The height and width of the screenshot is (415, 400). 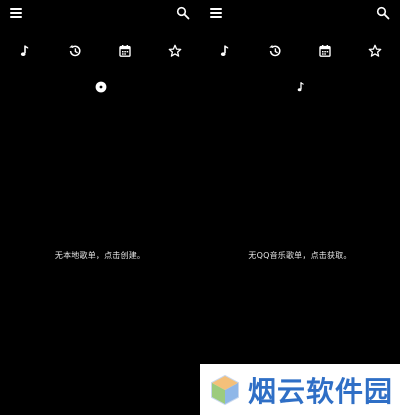 I want to click on empty-playlist-message: 无QQ音乐歌单，点击获取。, so click(x=300, y=256).